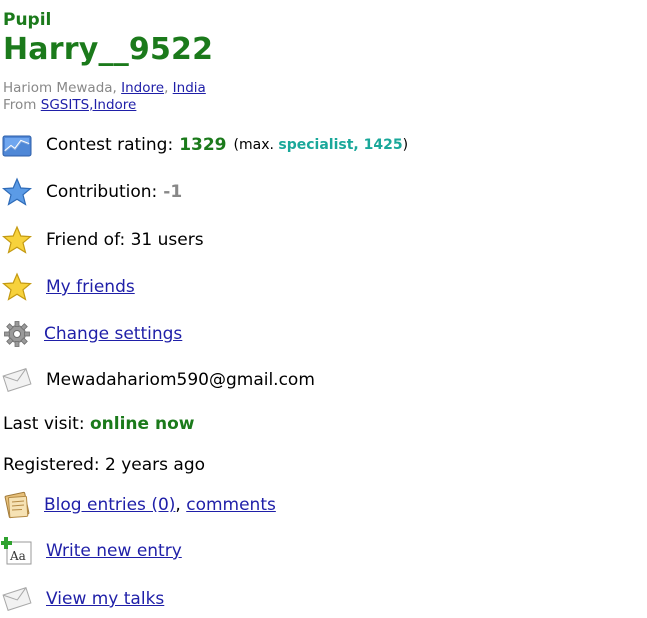 This screenshot has height=618, width=647. What do you see at coordinates (102, 192) in the screenshot?
I see `contribution-label: Contribution:` at bounding box center [102, 192].